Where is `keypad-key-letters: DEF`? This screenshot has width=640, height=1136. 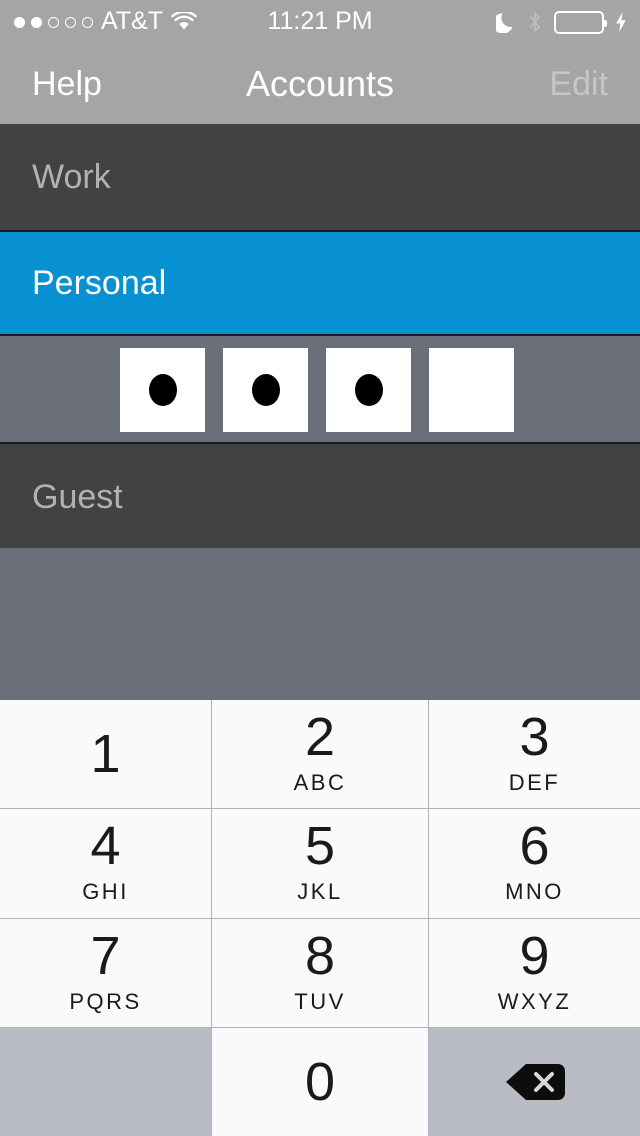 keypad-key-letters: DEF is located at coordinates (534, 783).